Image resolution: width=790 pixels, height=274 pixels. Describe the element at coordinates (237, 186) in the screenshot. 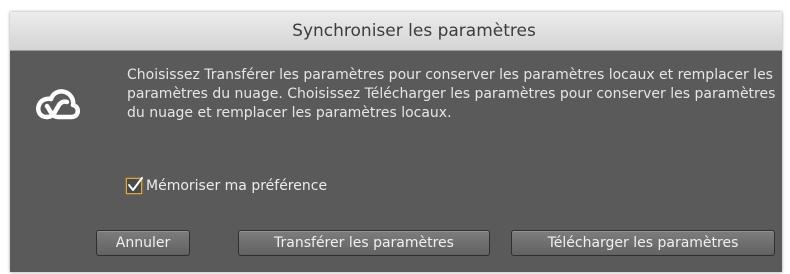

I see `remember-preference-label: Mémoriser ma préférence` at that location.